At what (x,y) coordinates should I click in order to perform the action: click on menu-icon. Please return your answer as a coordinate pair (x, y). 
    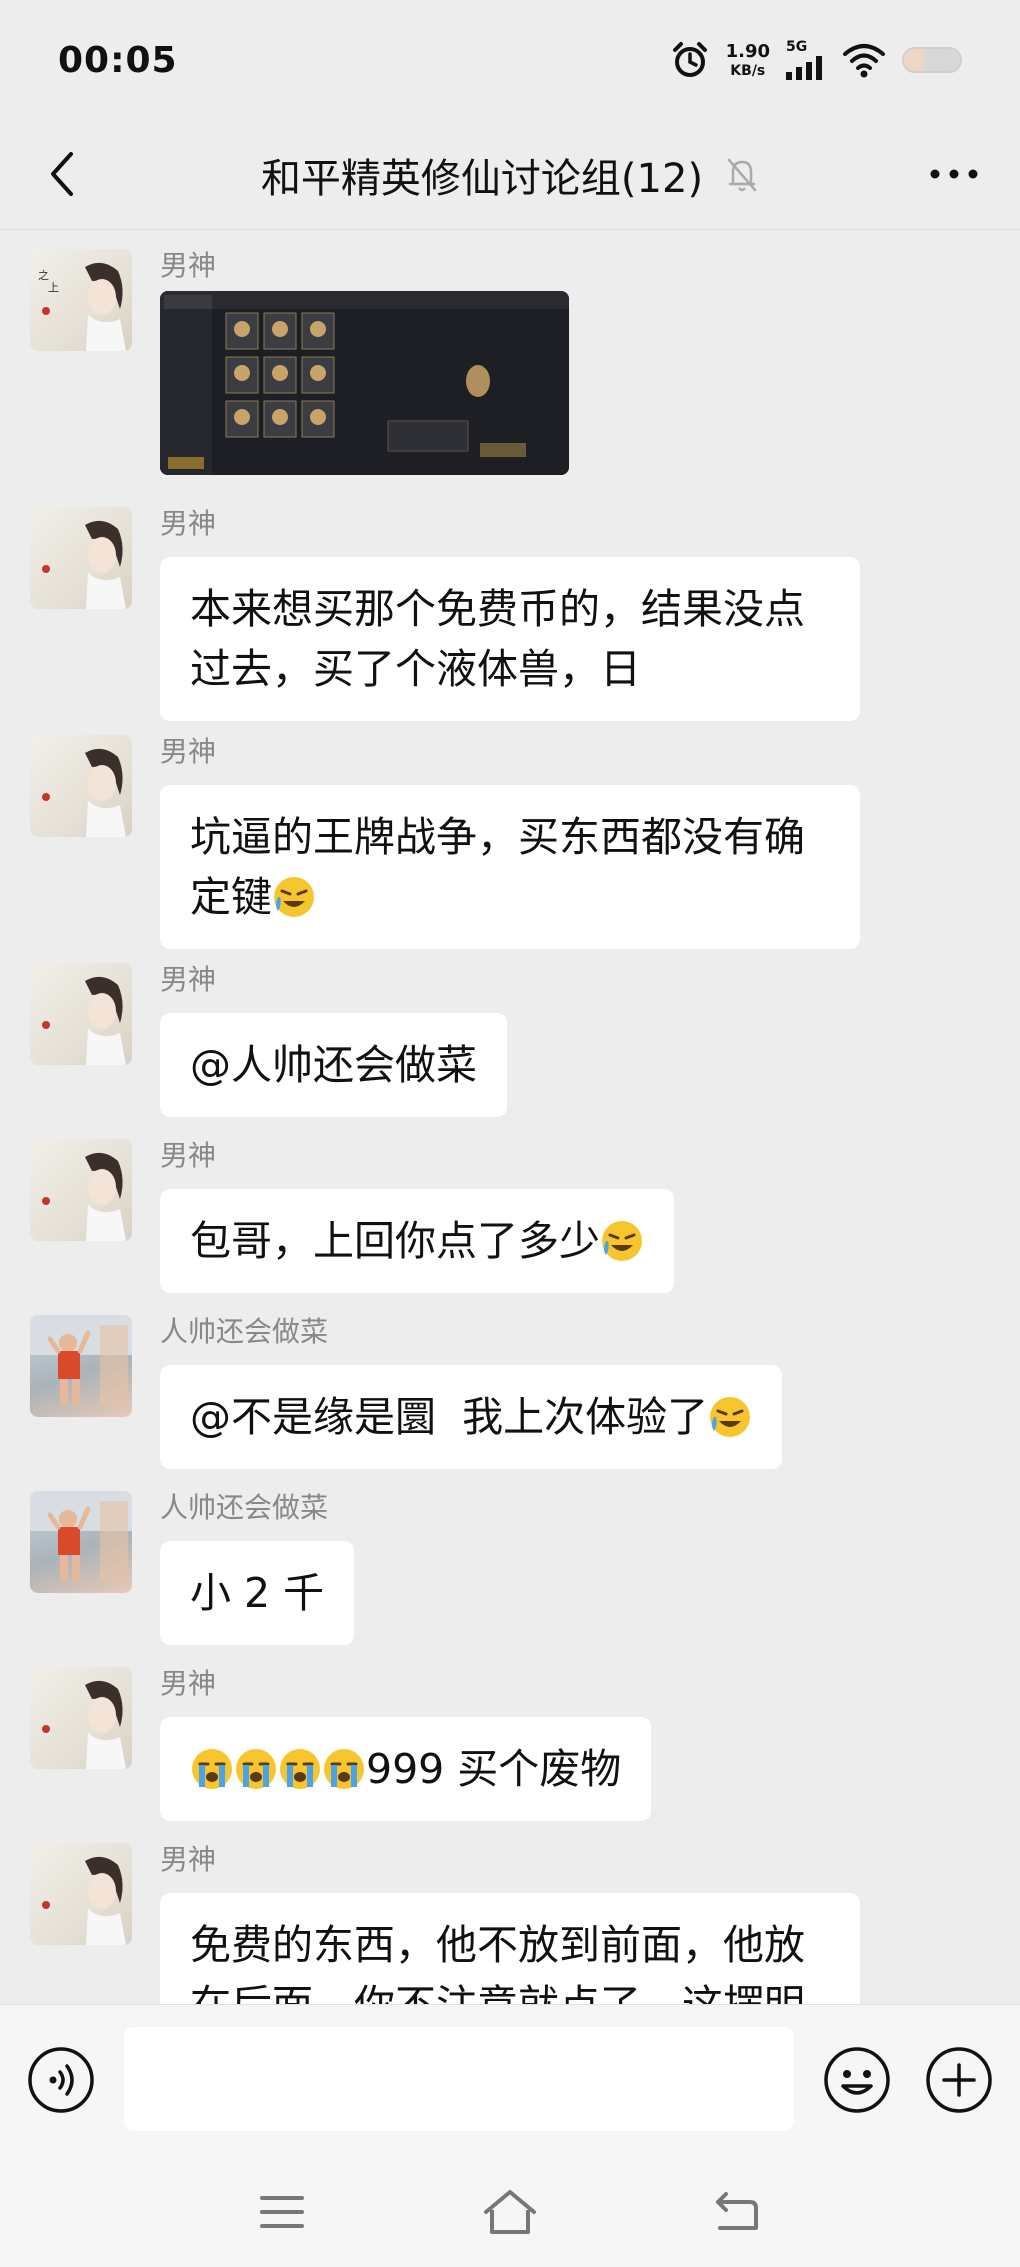
    Looking at the image, I should click on (282, 2212).